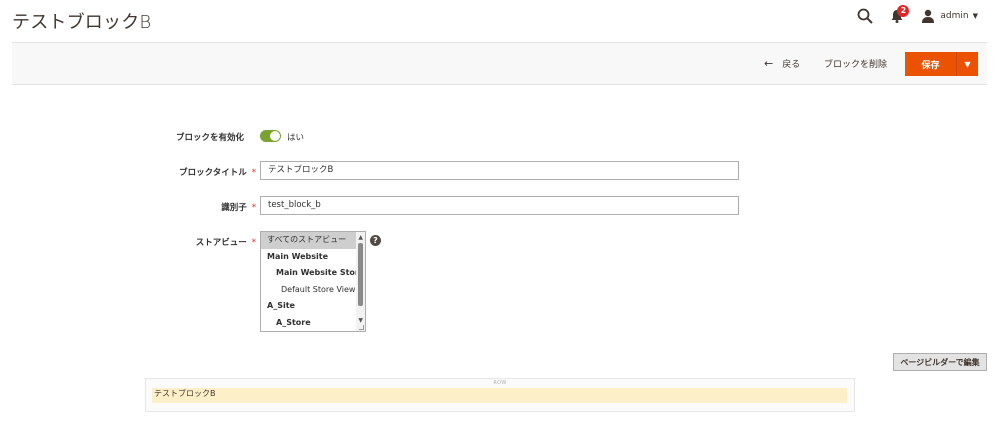  I want to click on store-view-label-text: ストアビュー, so click(221, 243).